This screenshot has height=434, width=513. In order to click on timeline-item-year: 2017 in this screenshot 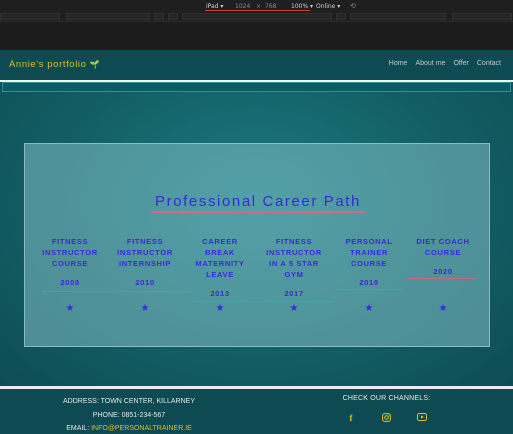, I will do `click(294, 293)`.